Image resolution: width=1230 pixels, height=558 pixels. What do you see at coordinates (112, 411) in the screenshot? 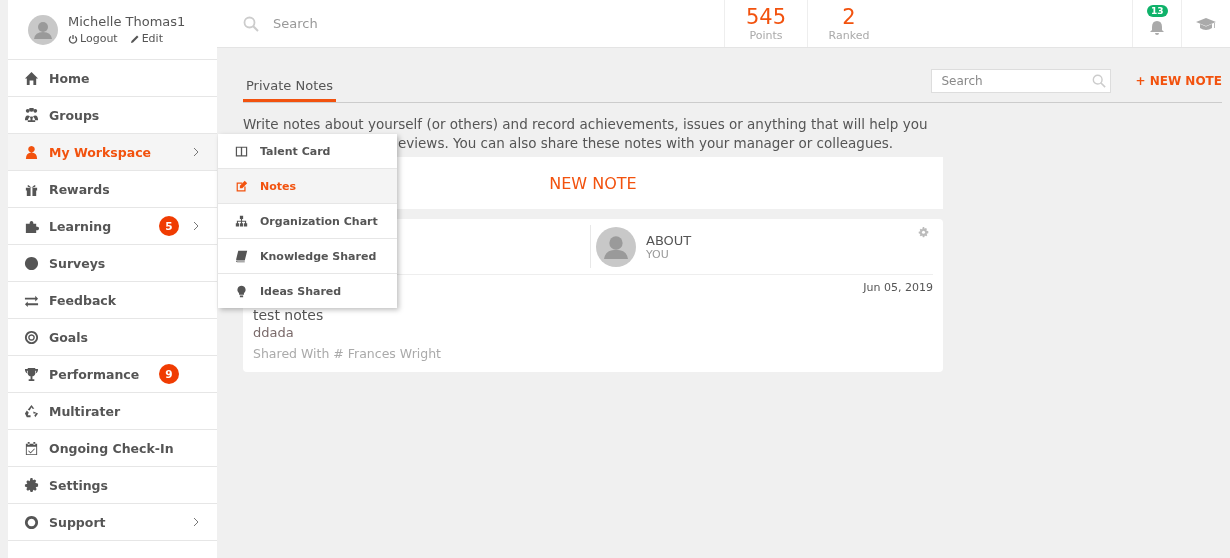
I see `sidebar-item: Multirater` at bounding box center [112, 411].